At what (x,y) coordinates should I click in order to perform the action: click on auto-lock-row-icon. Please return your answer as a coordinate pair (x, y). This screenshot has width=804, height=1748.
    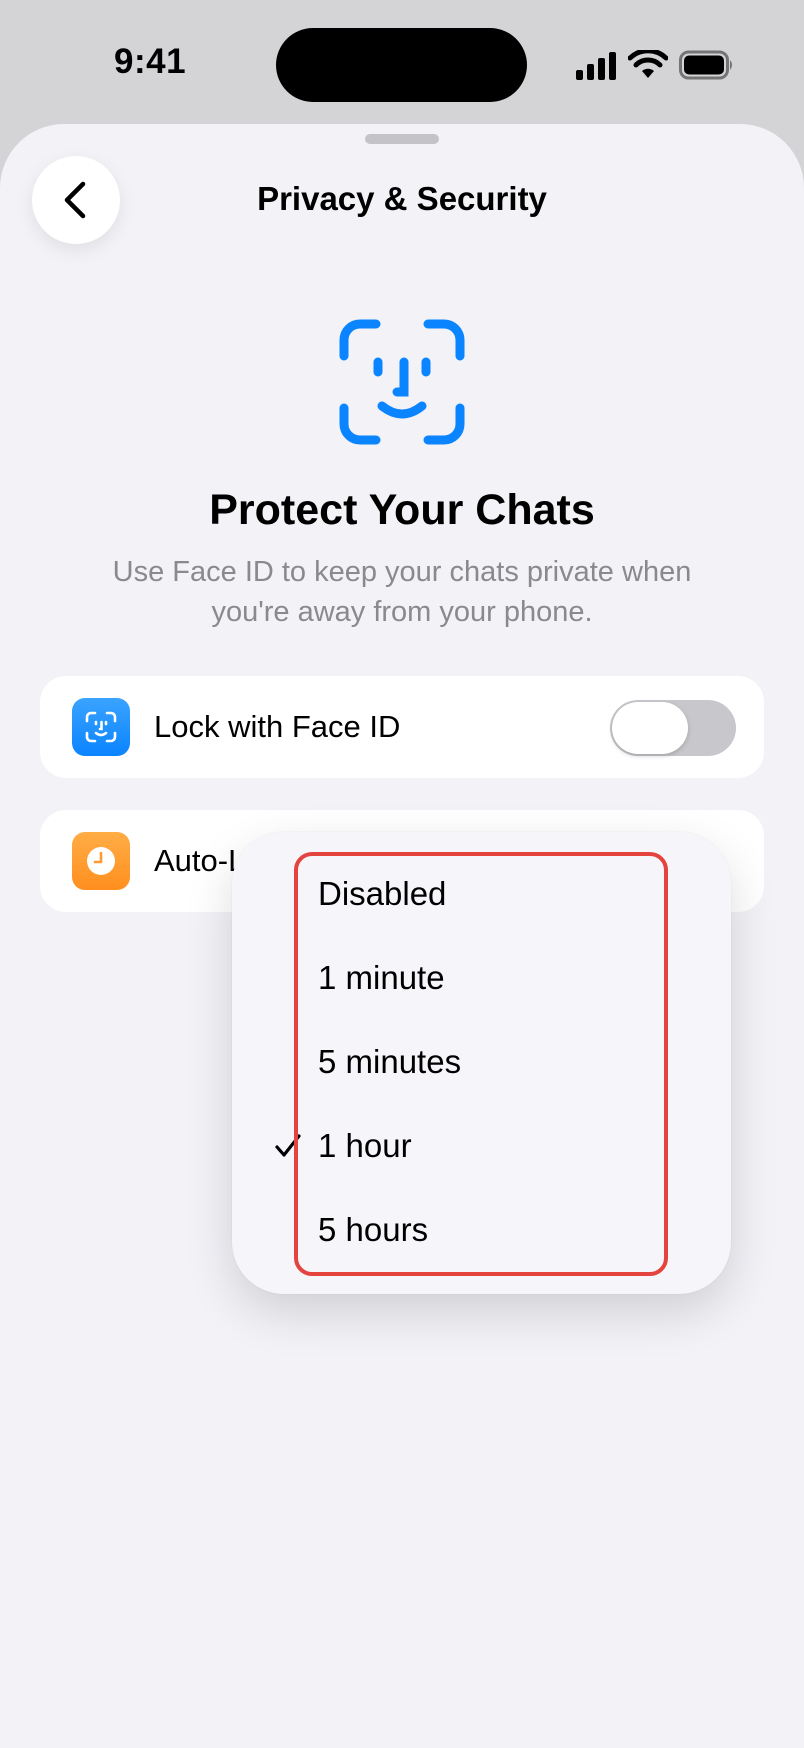
    Looking at the image, I should click on (101, 861).